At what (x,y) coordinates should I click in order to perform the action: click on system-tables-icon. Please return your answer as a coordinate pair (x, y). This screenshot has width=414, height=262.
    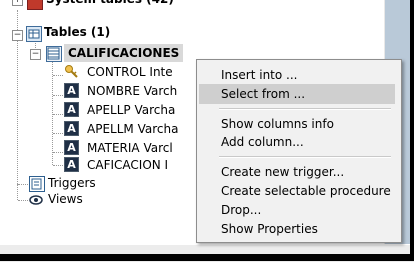
    Looking at the image, I should click on (35, 5).